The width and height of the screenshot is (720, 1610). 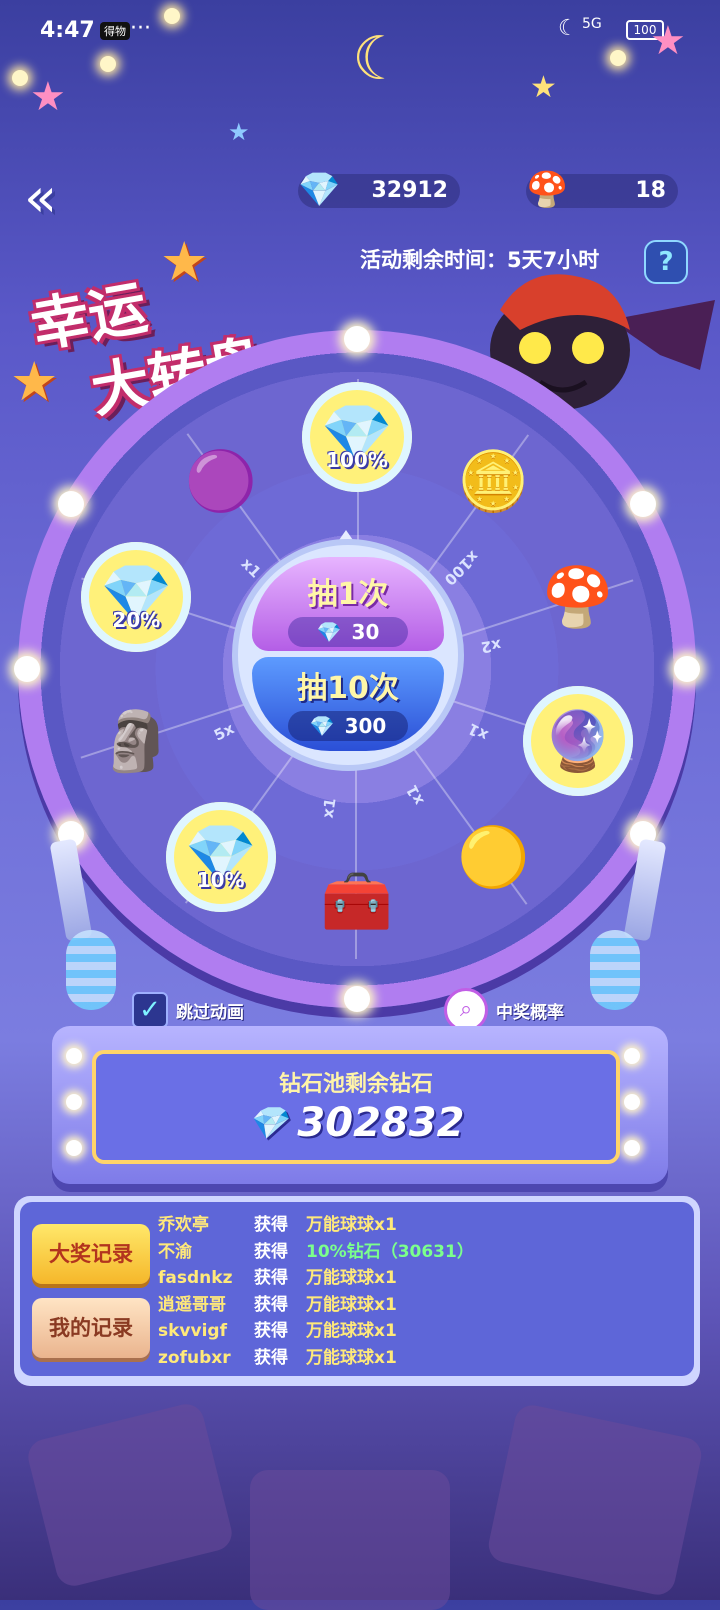 I want to click on gem-balance: 💎 32912, so click(x=379, y=190).